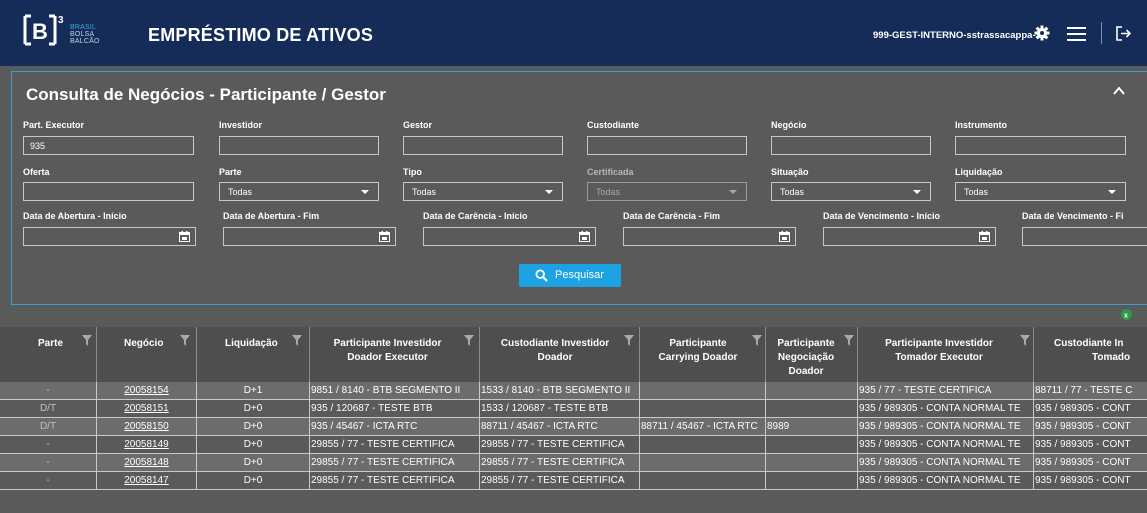  Describe the element at coordinates (109, 236) in the screenshot. I see `abertura-inicio-input` at that location.